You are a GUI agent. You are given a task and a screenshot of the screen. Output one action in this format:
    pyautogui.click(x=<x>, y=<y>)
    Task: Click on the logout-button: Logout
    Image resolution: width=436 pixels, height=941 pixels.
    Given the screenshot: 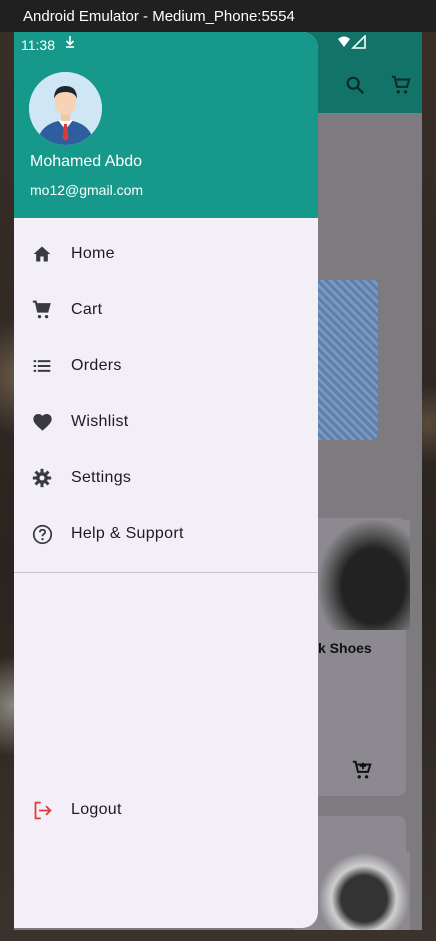 What is the action you would take?
    pyautogui.click(x=166, y=810)
    